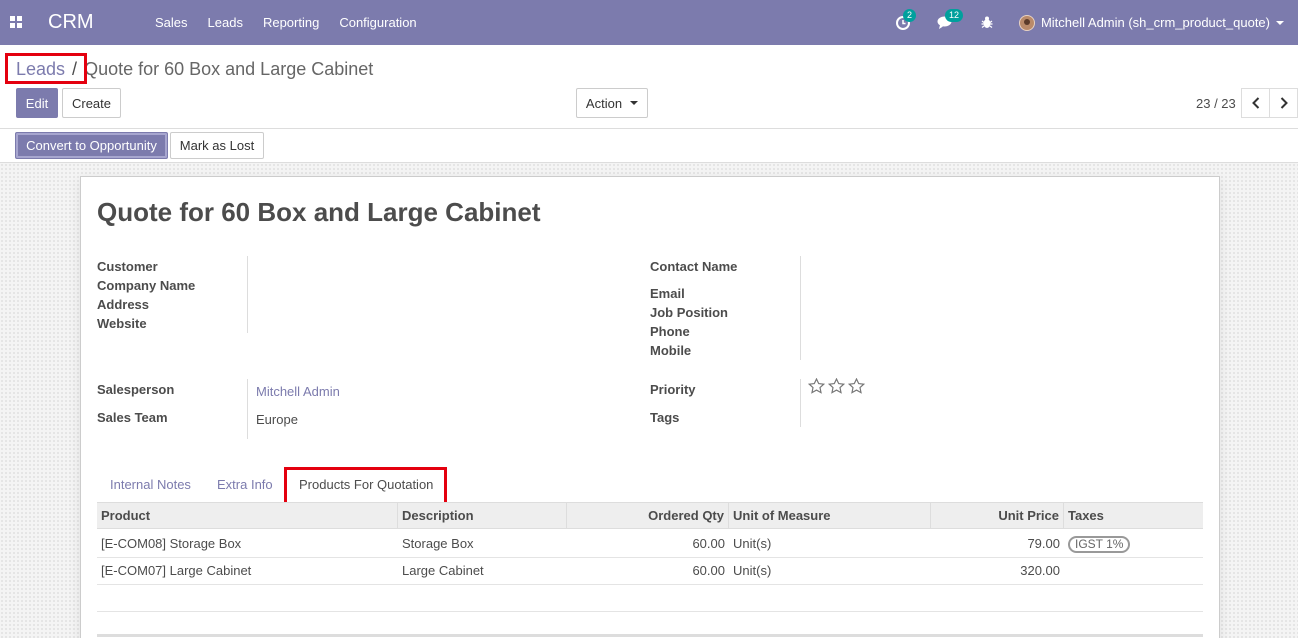  Describe the element at coordinates (694, 266) in the screenshot. I see `contact-name-label: Contact Name` at that location.